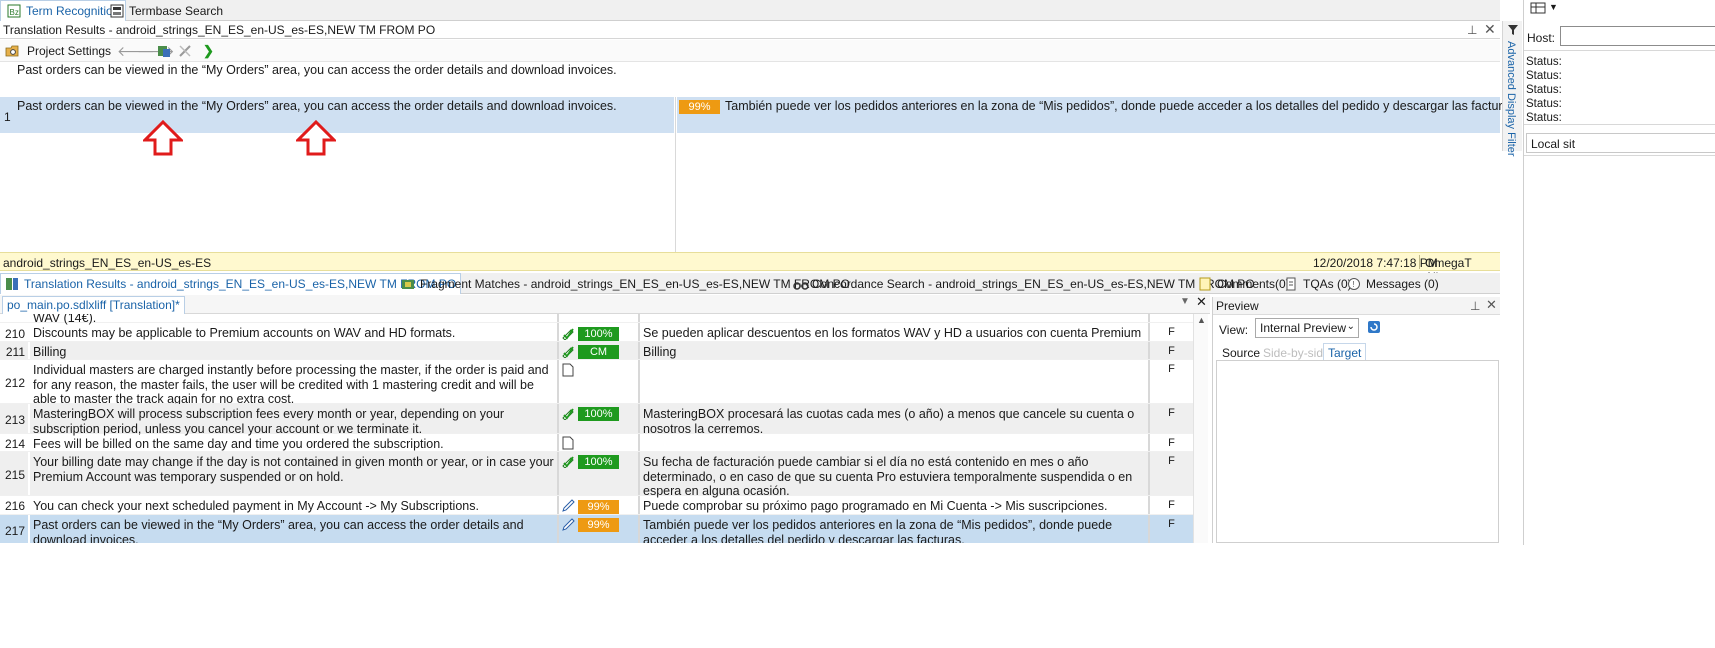  I want to click on table-row: 211 Billing CM Billing F, so click(596, 351).